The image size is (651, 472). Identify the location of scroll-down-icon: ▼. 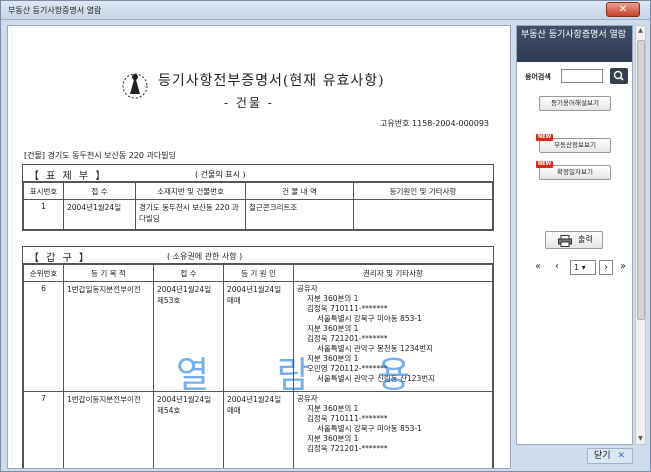
(640, 439).